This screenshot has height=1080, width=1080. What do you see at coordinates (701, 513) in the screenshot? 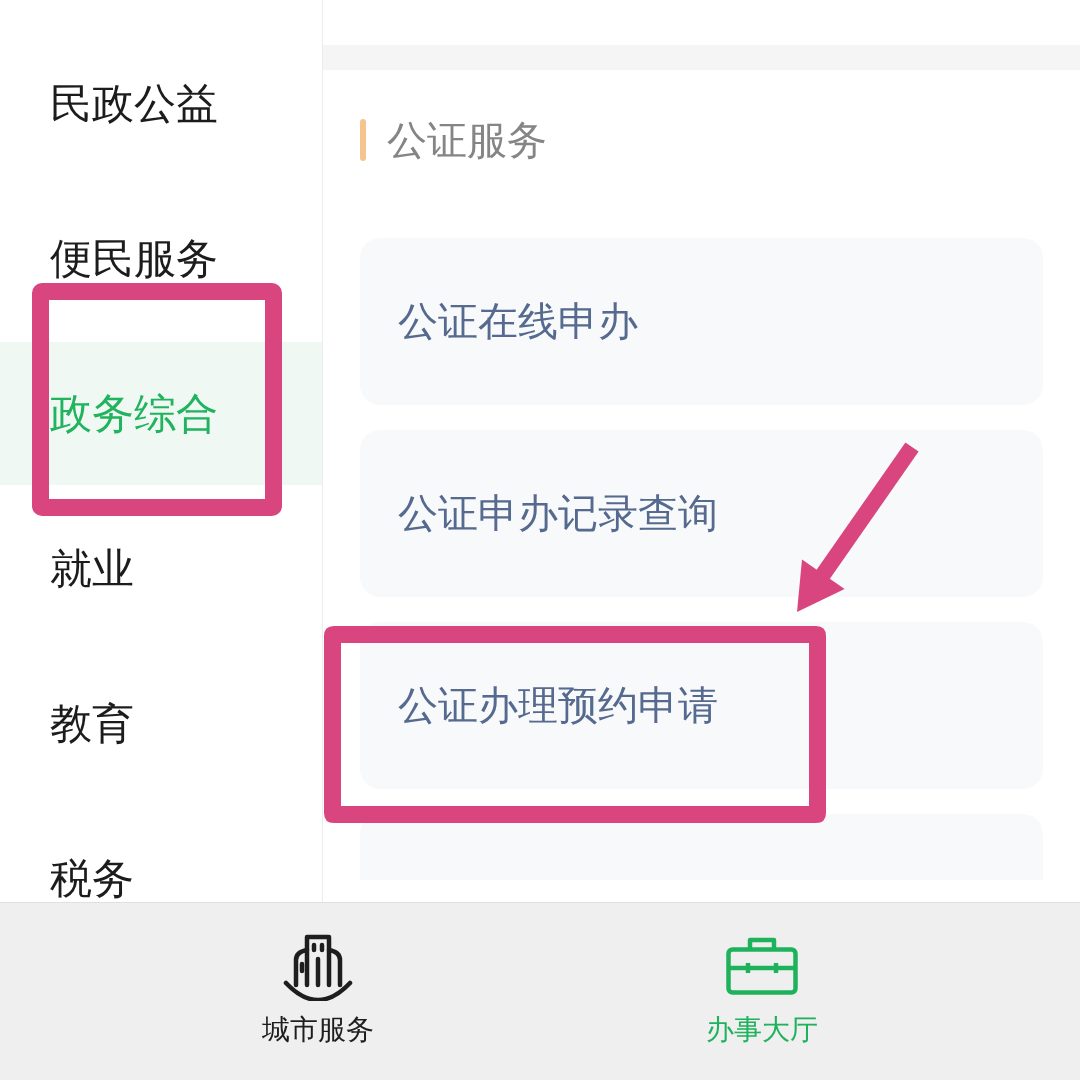
I see `service-item: 公证申办记录查询` at bounding box center [701, 513].